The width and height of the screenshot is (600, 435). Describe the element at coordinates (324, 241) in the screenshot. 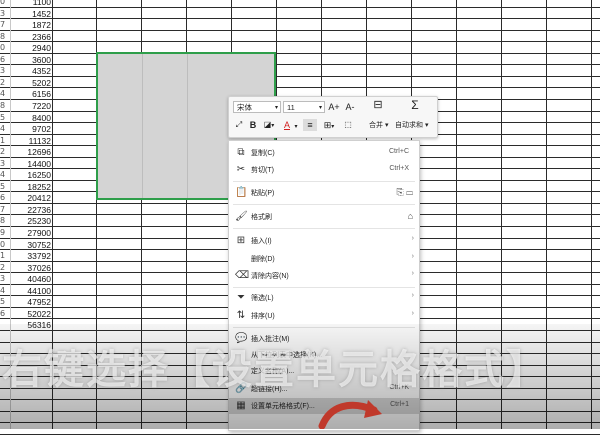

I see `menu-item-insert: ⊞ 插入(I) ›` at that location.